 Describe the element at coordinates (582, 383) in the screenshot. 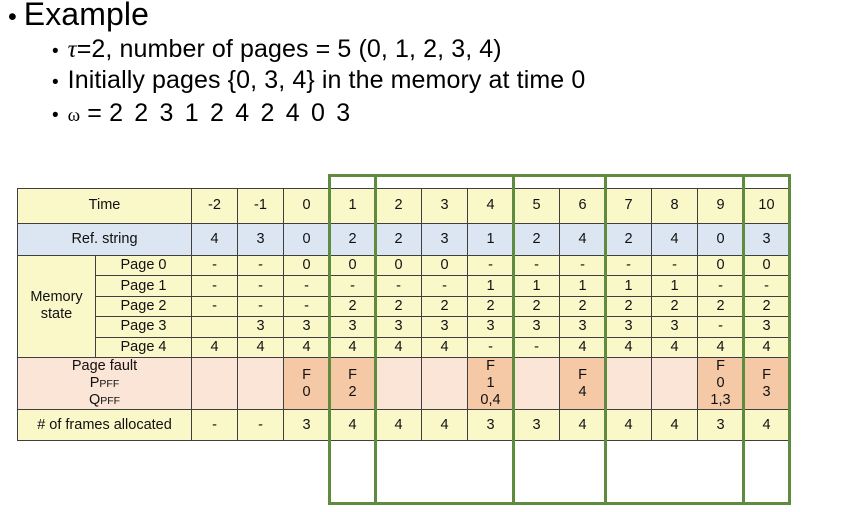

I see `page-fault-cell: F4` at that location.